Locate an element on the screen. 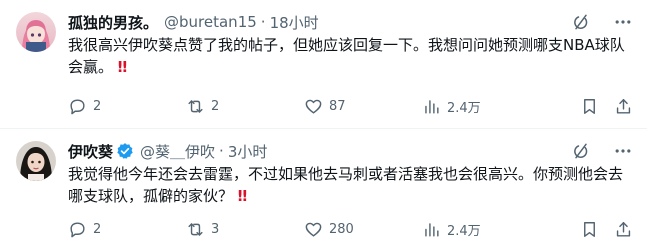 This screenshot has height=252, width=647. display-name: 孤独的男孩。 is located at coordinates (113, 22).